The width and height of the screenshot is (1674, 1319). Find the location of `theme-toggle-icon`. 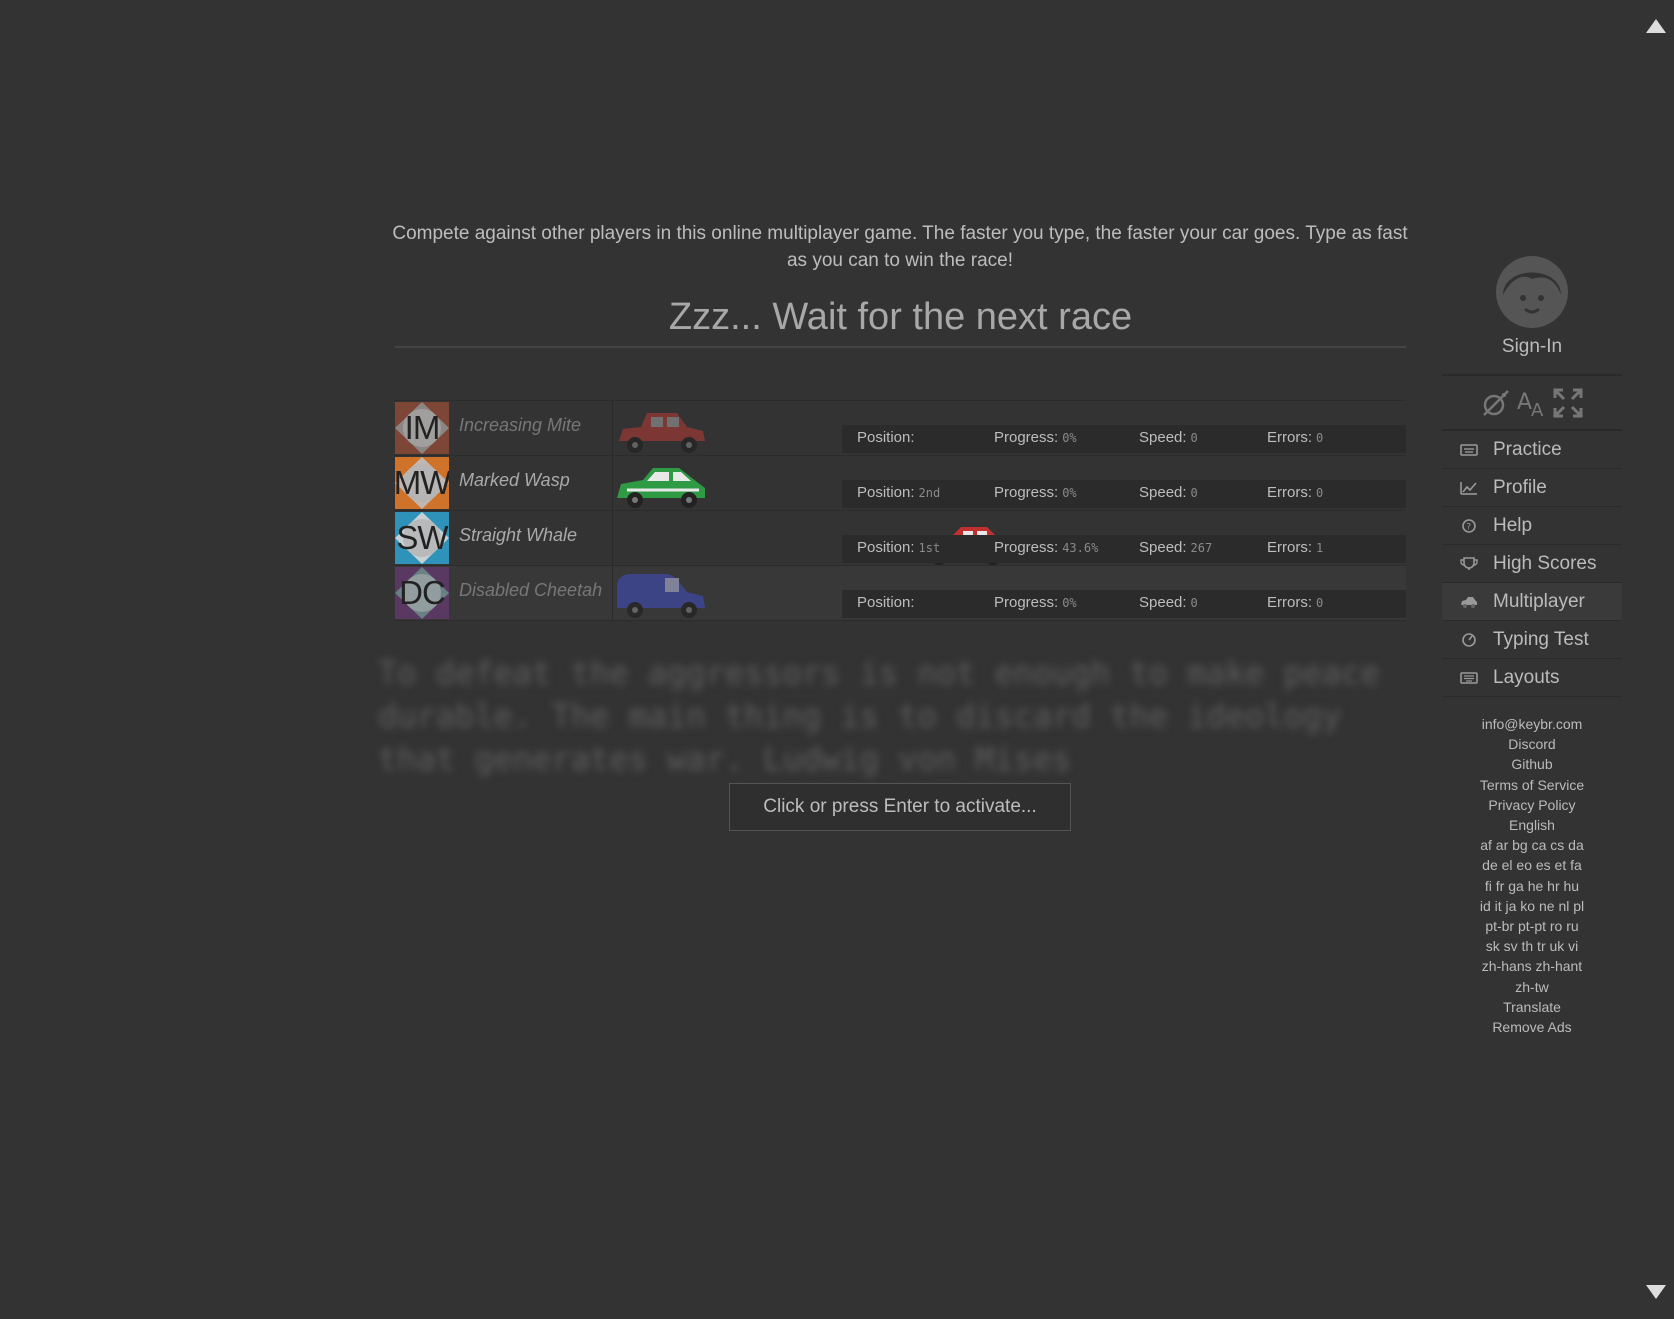

theme-toggle-icon is located at coordinates (1496, 403).